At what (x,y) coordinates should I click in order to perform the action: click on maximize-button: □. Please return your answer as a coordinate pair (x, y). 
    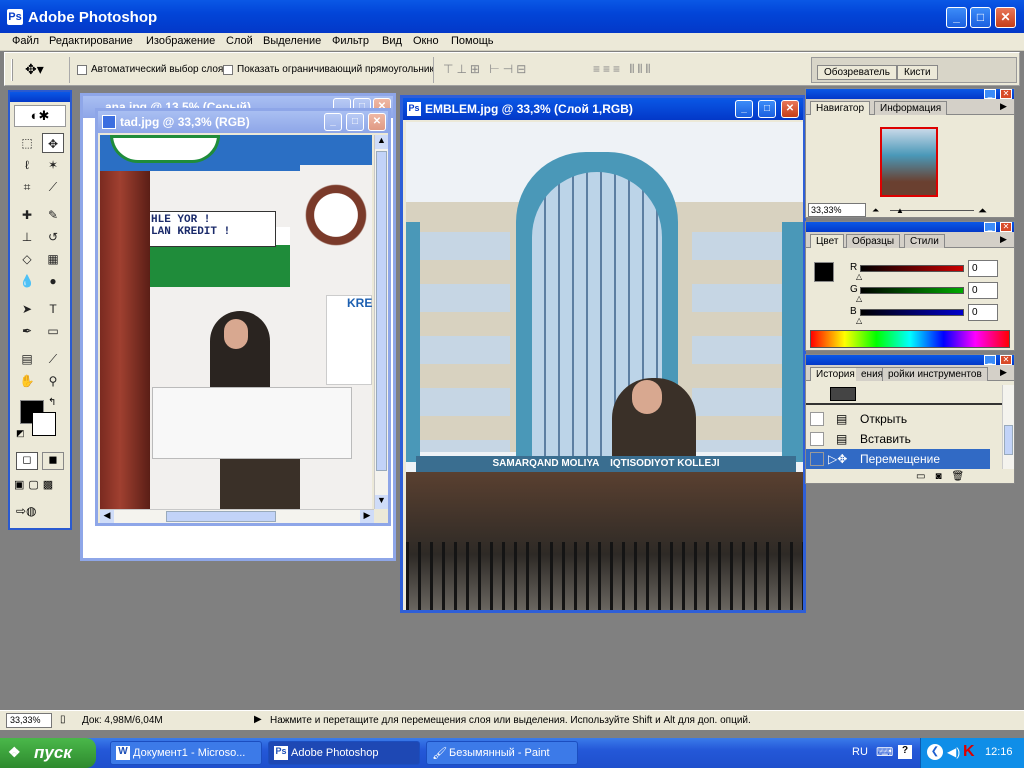
    Looking at the image, I should click on (980, 17).